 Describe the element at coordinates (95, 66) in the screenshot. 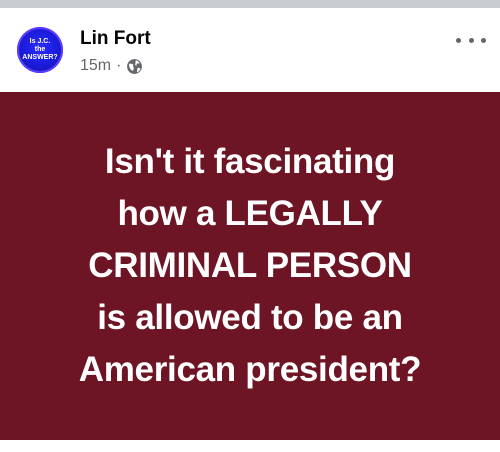

I see `post-timestamp: 15m` at that location.